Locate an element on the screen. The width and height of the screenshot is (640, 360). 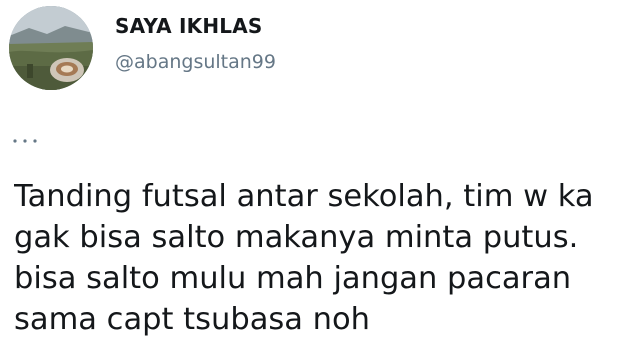
tweet-text-line: bisa salto mulu mah jangan pacaran is located at coordinates (293, 278).